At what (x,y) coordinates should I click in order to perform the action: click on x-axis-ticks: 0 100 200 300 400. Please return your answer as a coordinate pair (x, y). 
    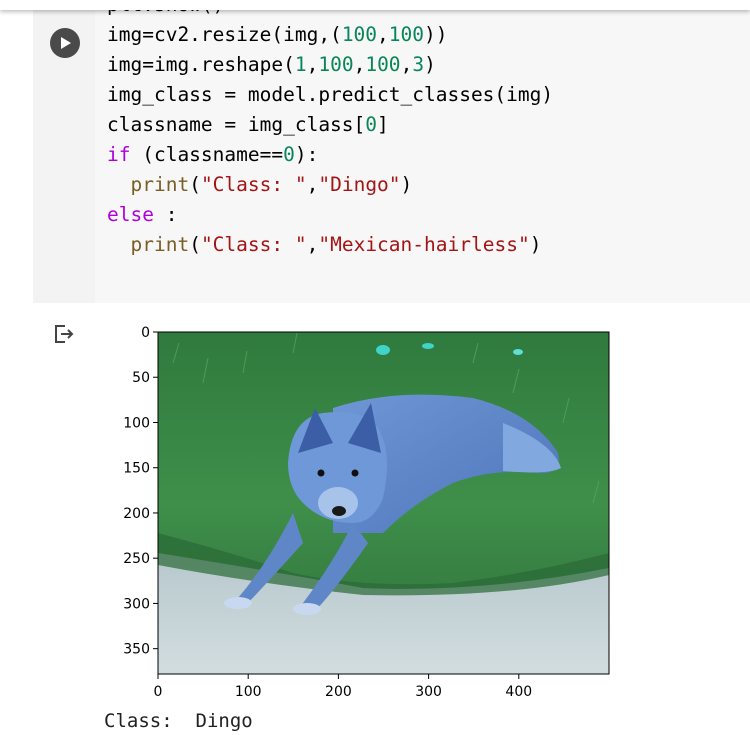
    Looking at the image, I should click on (343, 687).